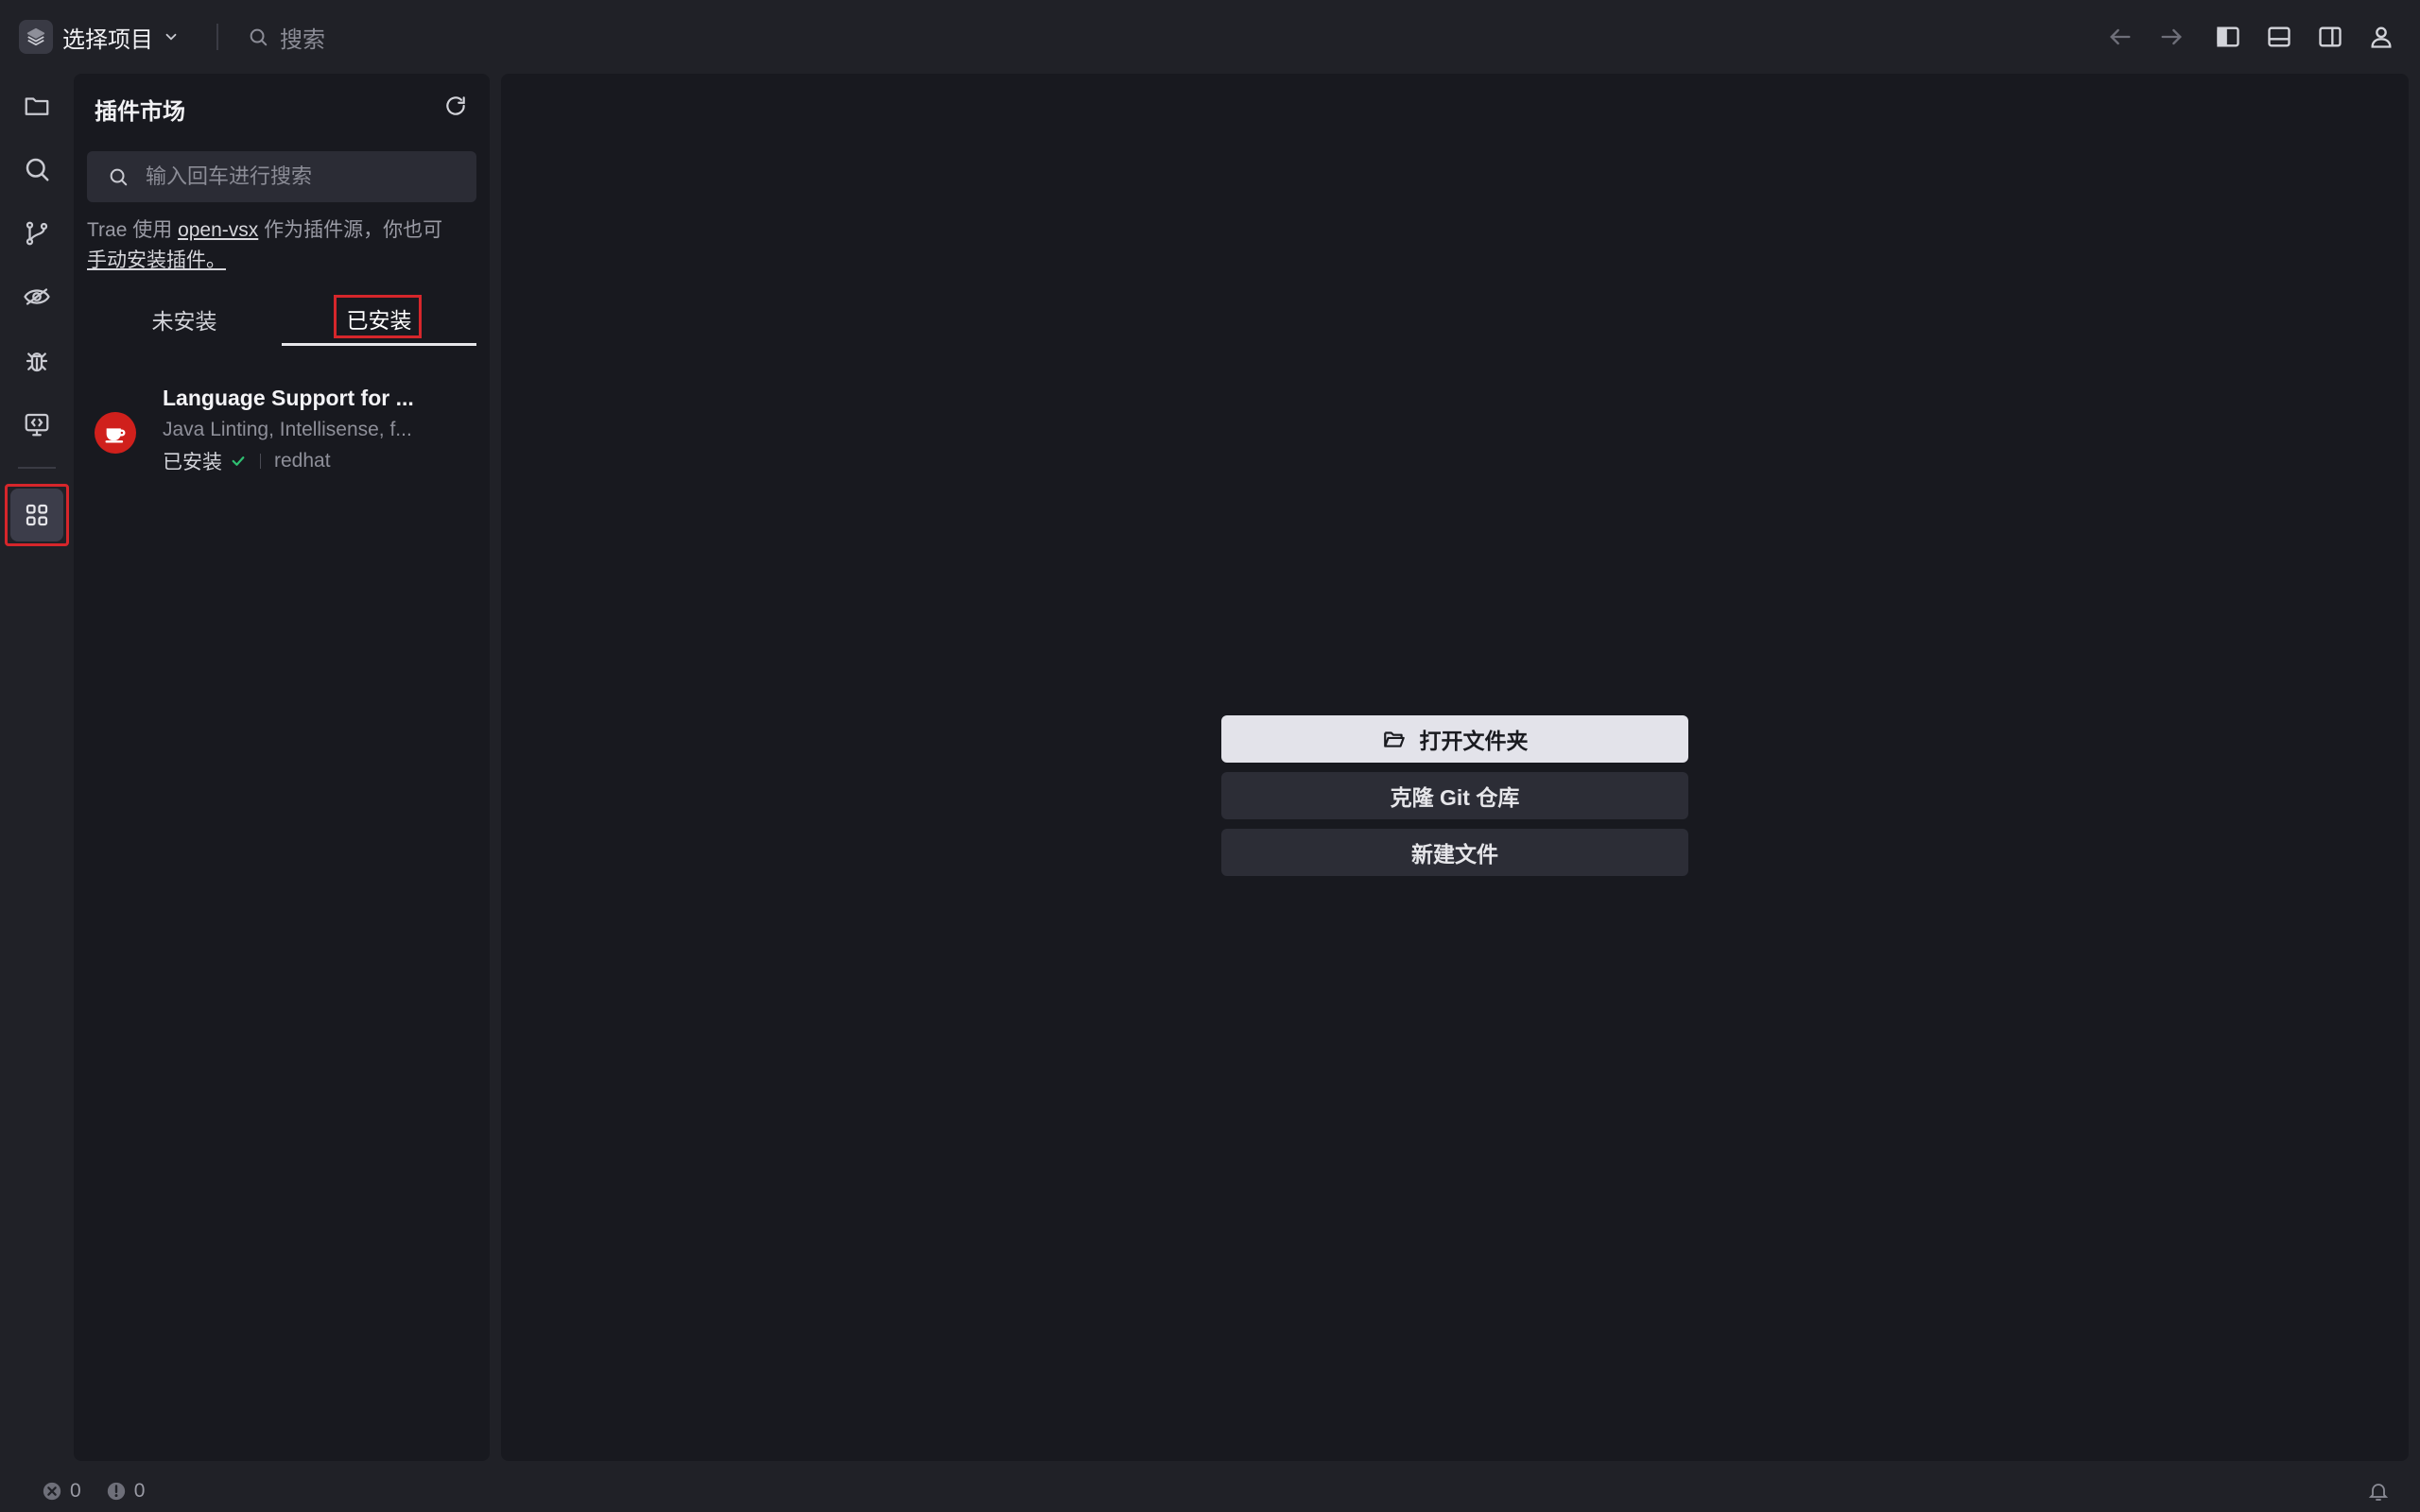 Image resolution: width=2420 pixels, height=1512 pixels. I want to click on tab-label: 未安装, so click(184, 321).